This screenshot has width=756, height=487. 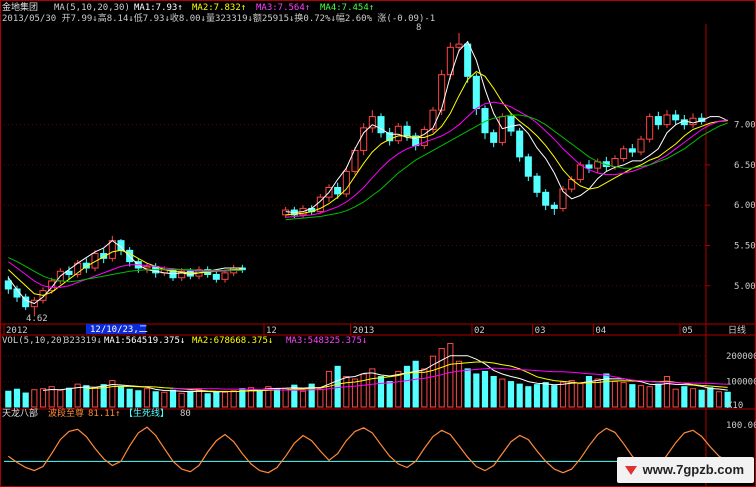 I want to click on high-marker: 8, so click(x=418, y=28).